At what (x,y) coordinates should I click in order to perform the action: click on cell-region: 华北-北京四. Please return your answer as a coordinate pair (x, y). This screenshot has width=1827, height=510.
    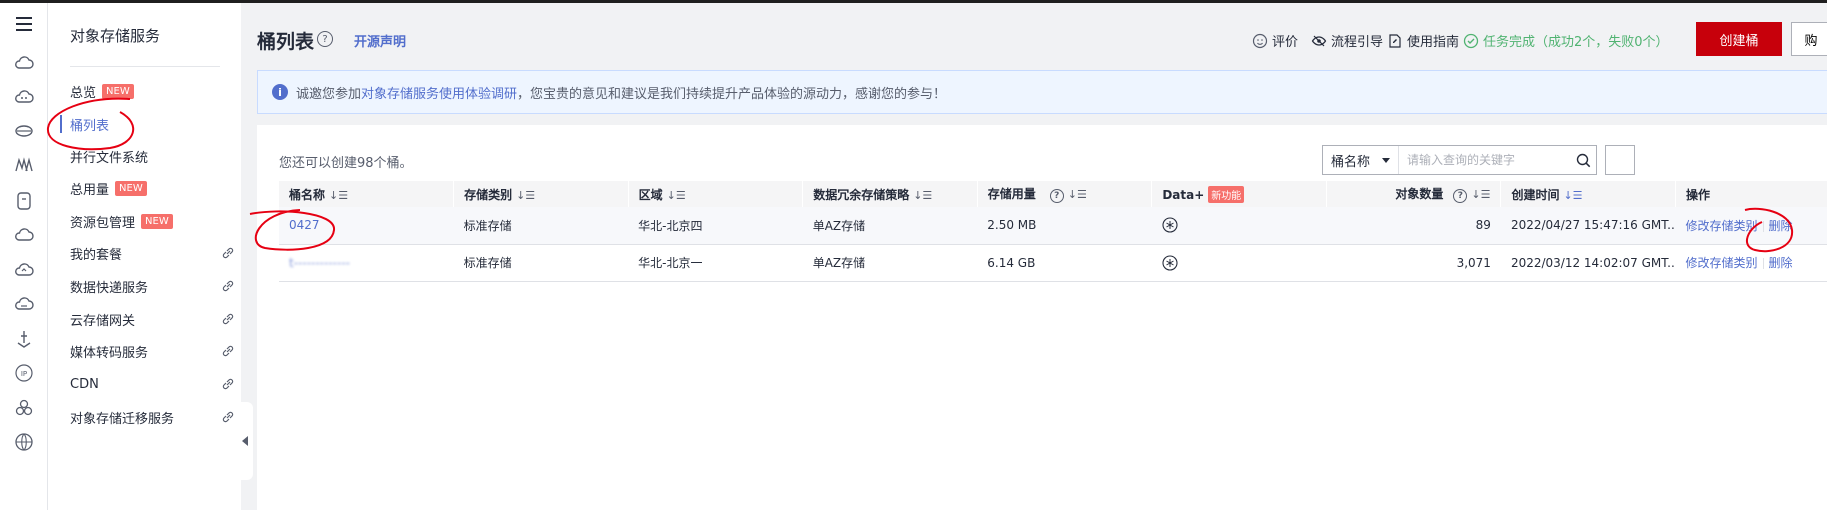
    Looking at the image, I should click on (715, 226).